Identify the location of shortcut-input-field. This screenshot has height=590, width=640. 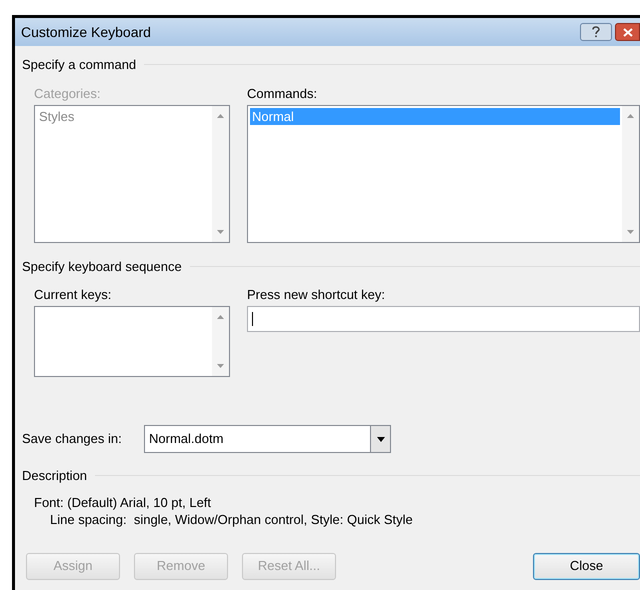
(443, 319).